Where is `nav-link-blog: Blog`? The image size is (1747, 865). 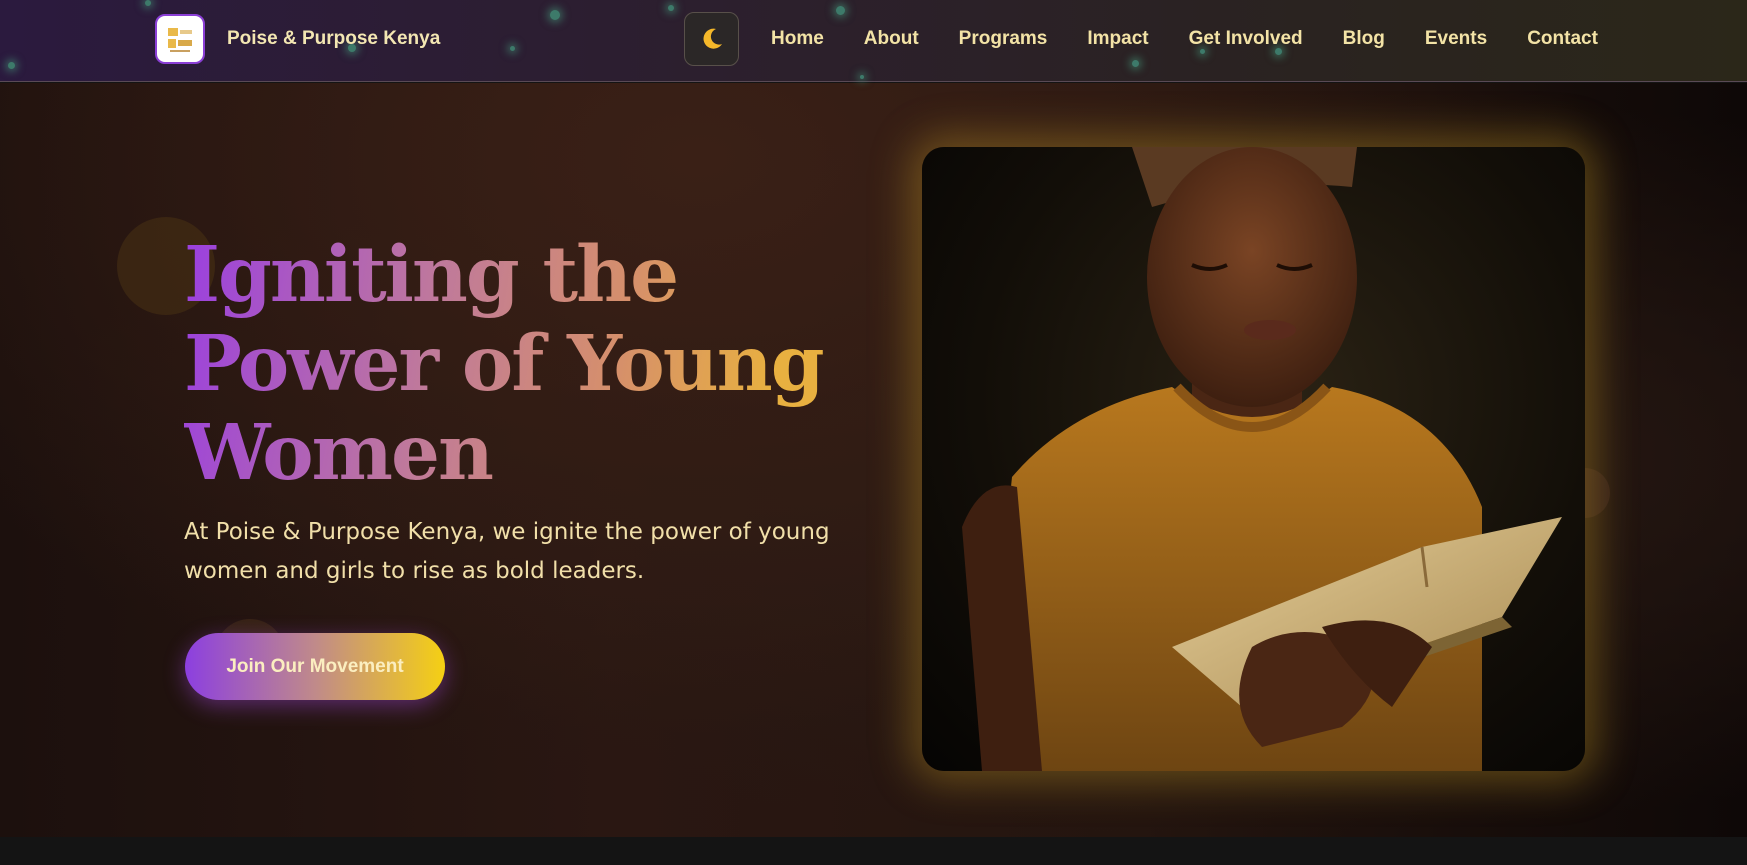 nav-link-blog: Blog is located at coordinates (1364, 39).